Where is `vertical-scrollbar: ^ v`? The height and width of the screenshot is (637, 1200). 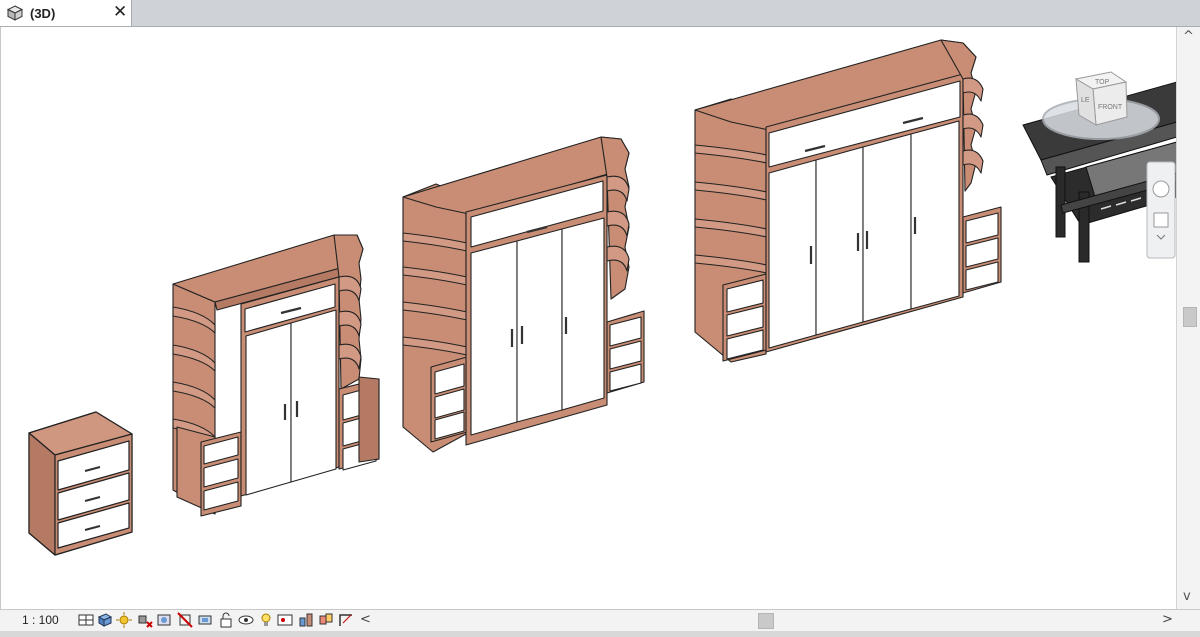 vertical-scrollbar: ^ v is located at coordinates (1188, 318).